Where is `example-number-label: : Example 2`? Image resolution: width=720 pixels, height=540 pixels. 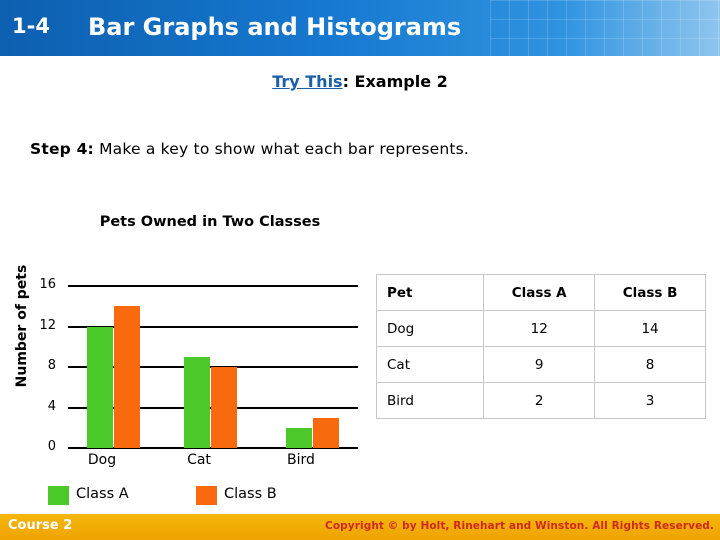 example-number-label: : Example 2 is located at coordinates (395, 81).